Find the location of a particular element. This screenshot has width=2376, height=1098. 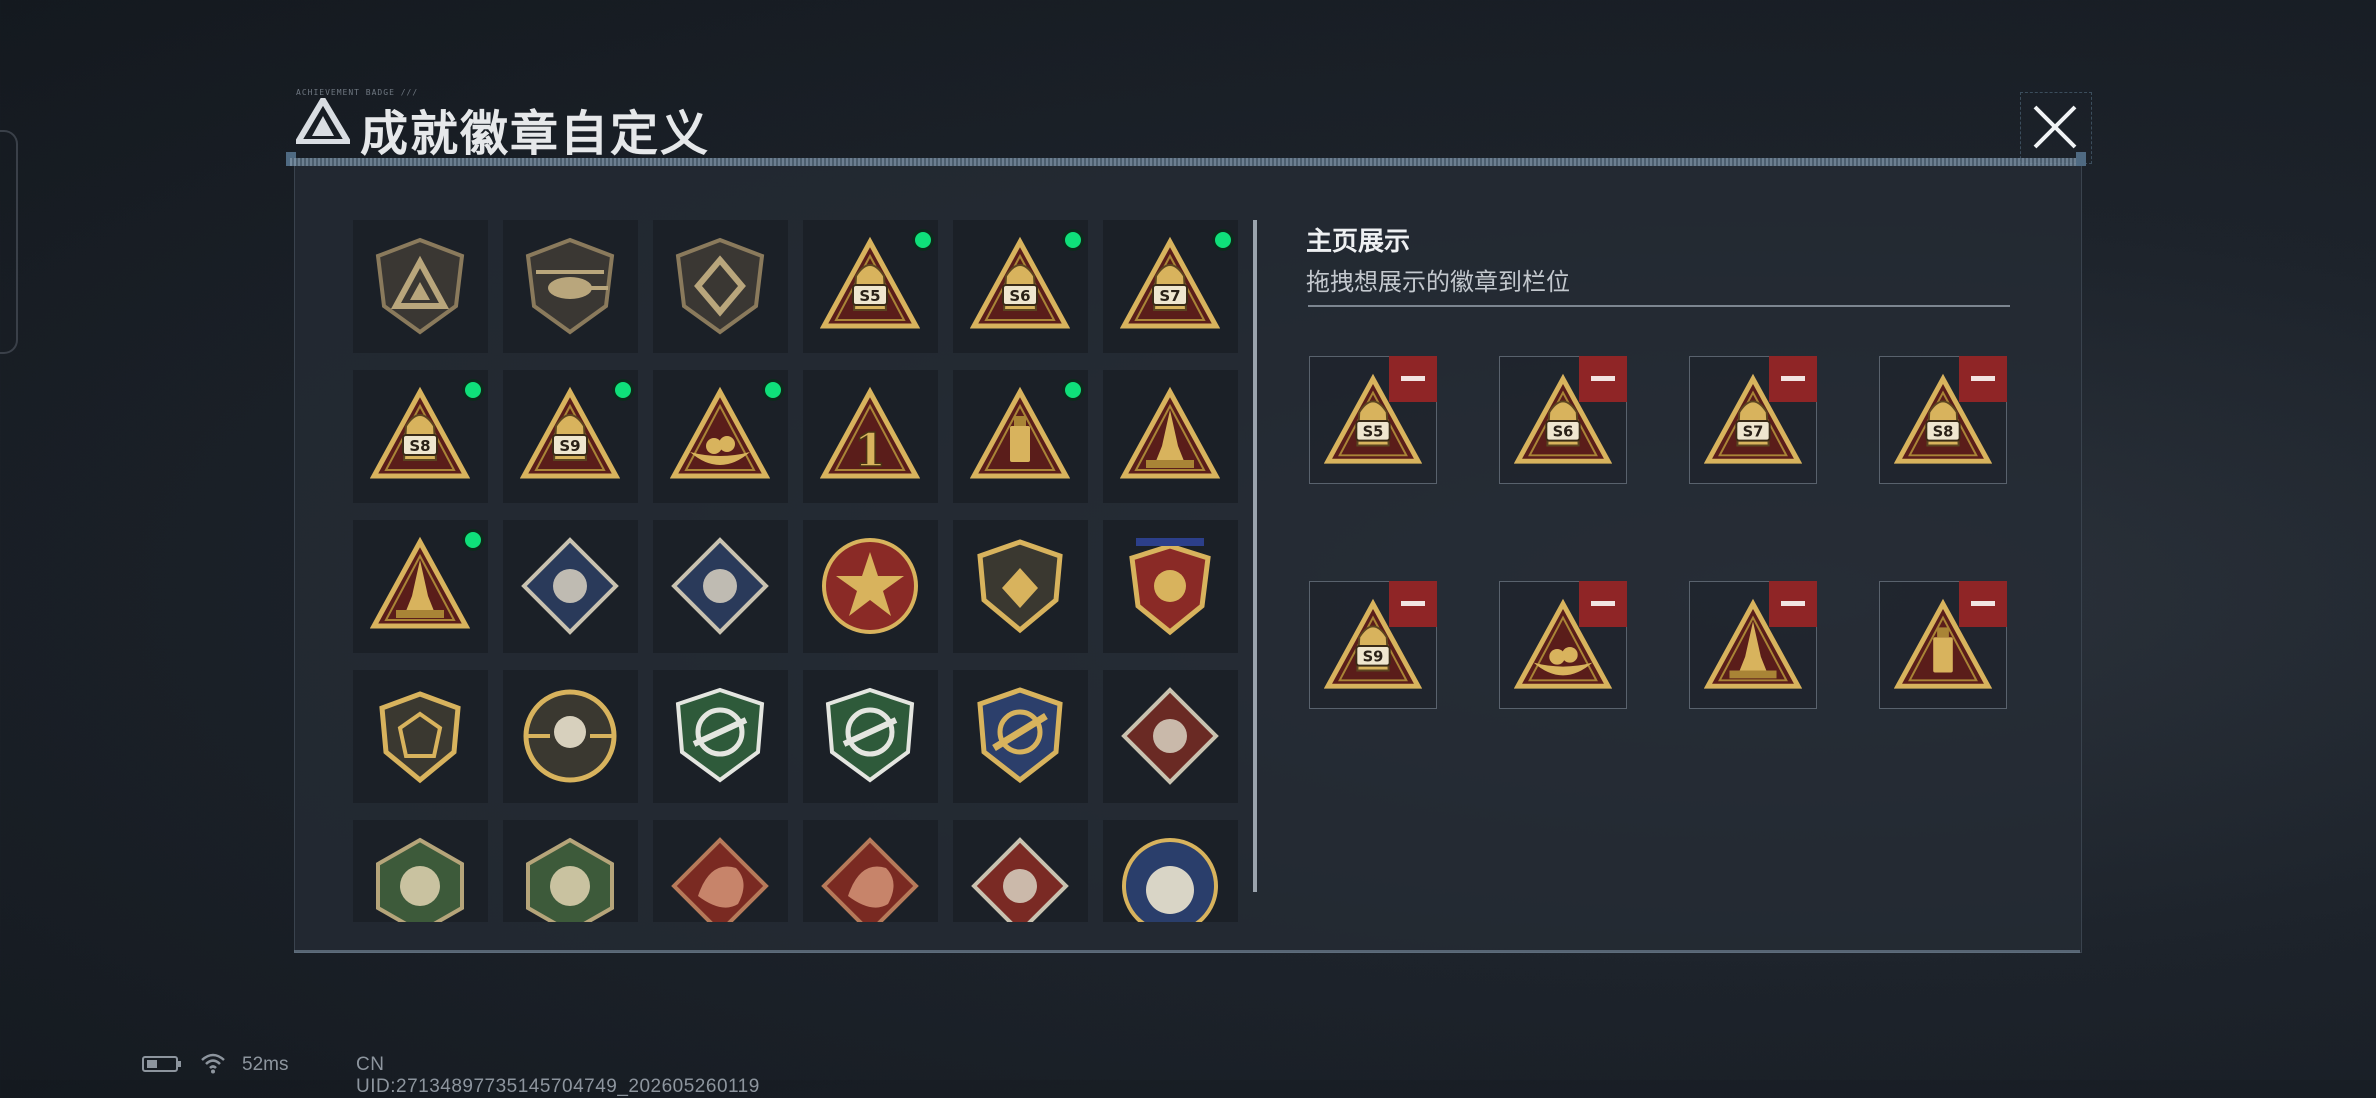

showcase-slot: S7 is located at coordinates (1753, 420).